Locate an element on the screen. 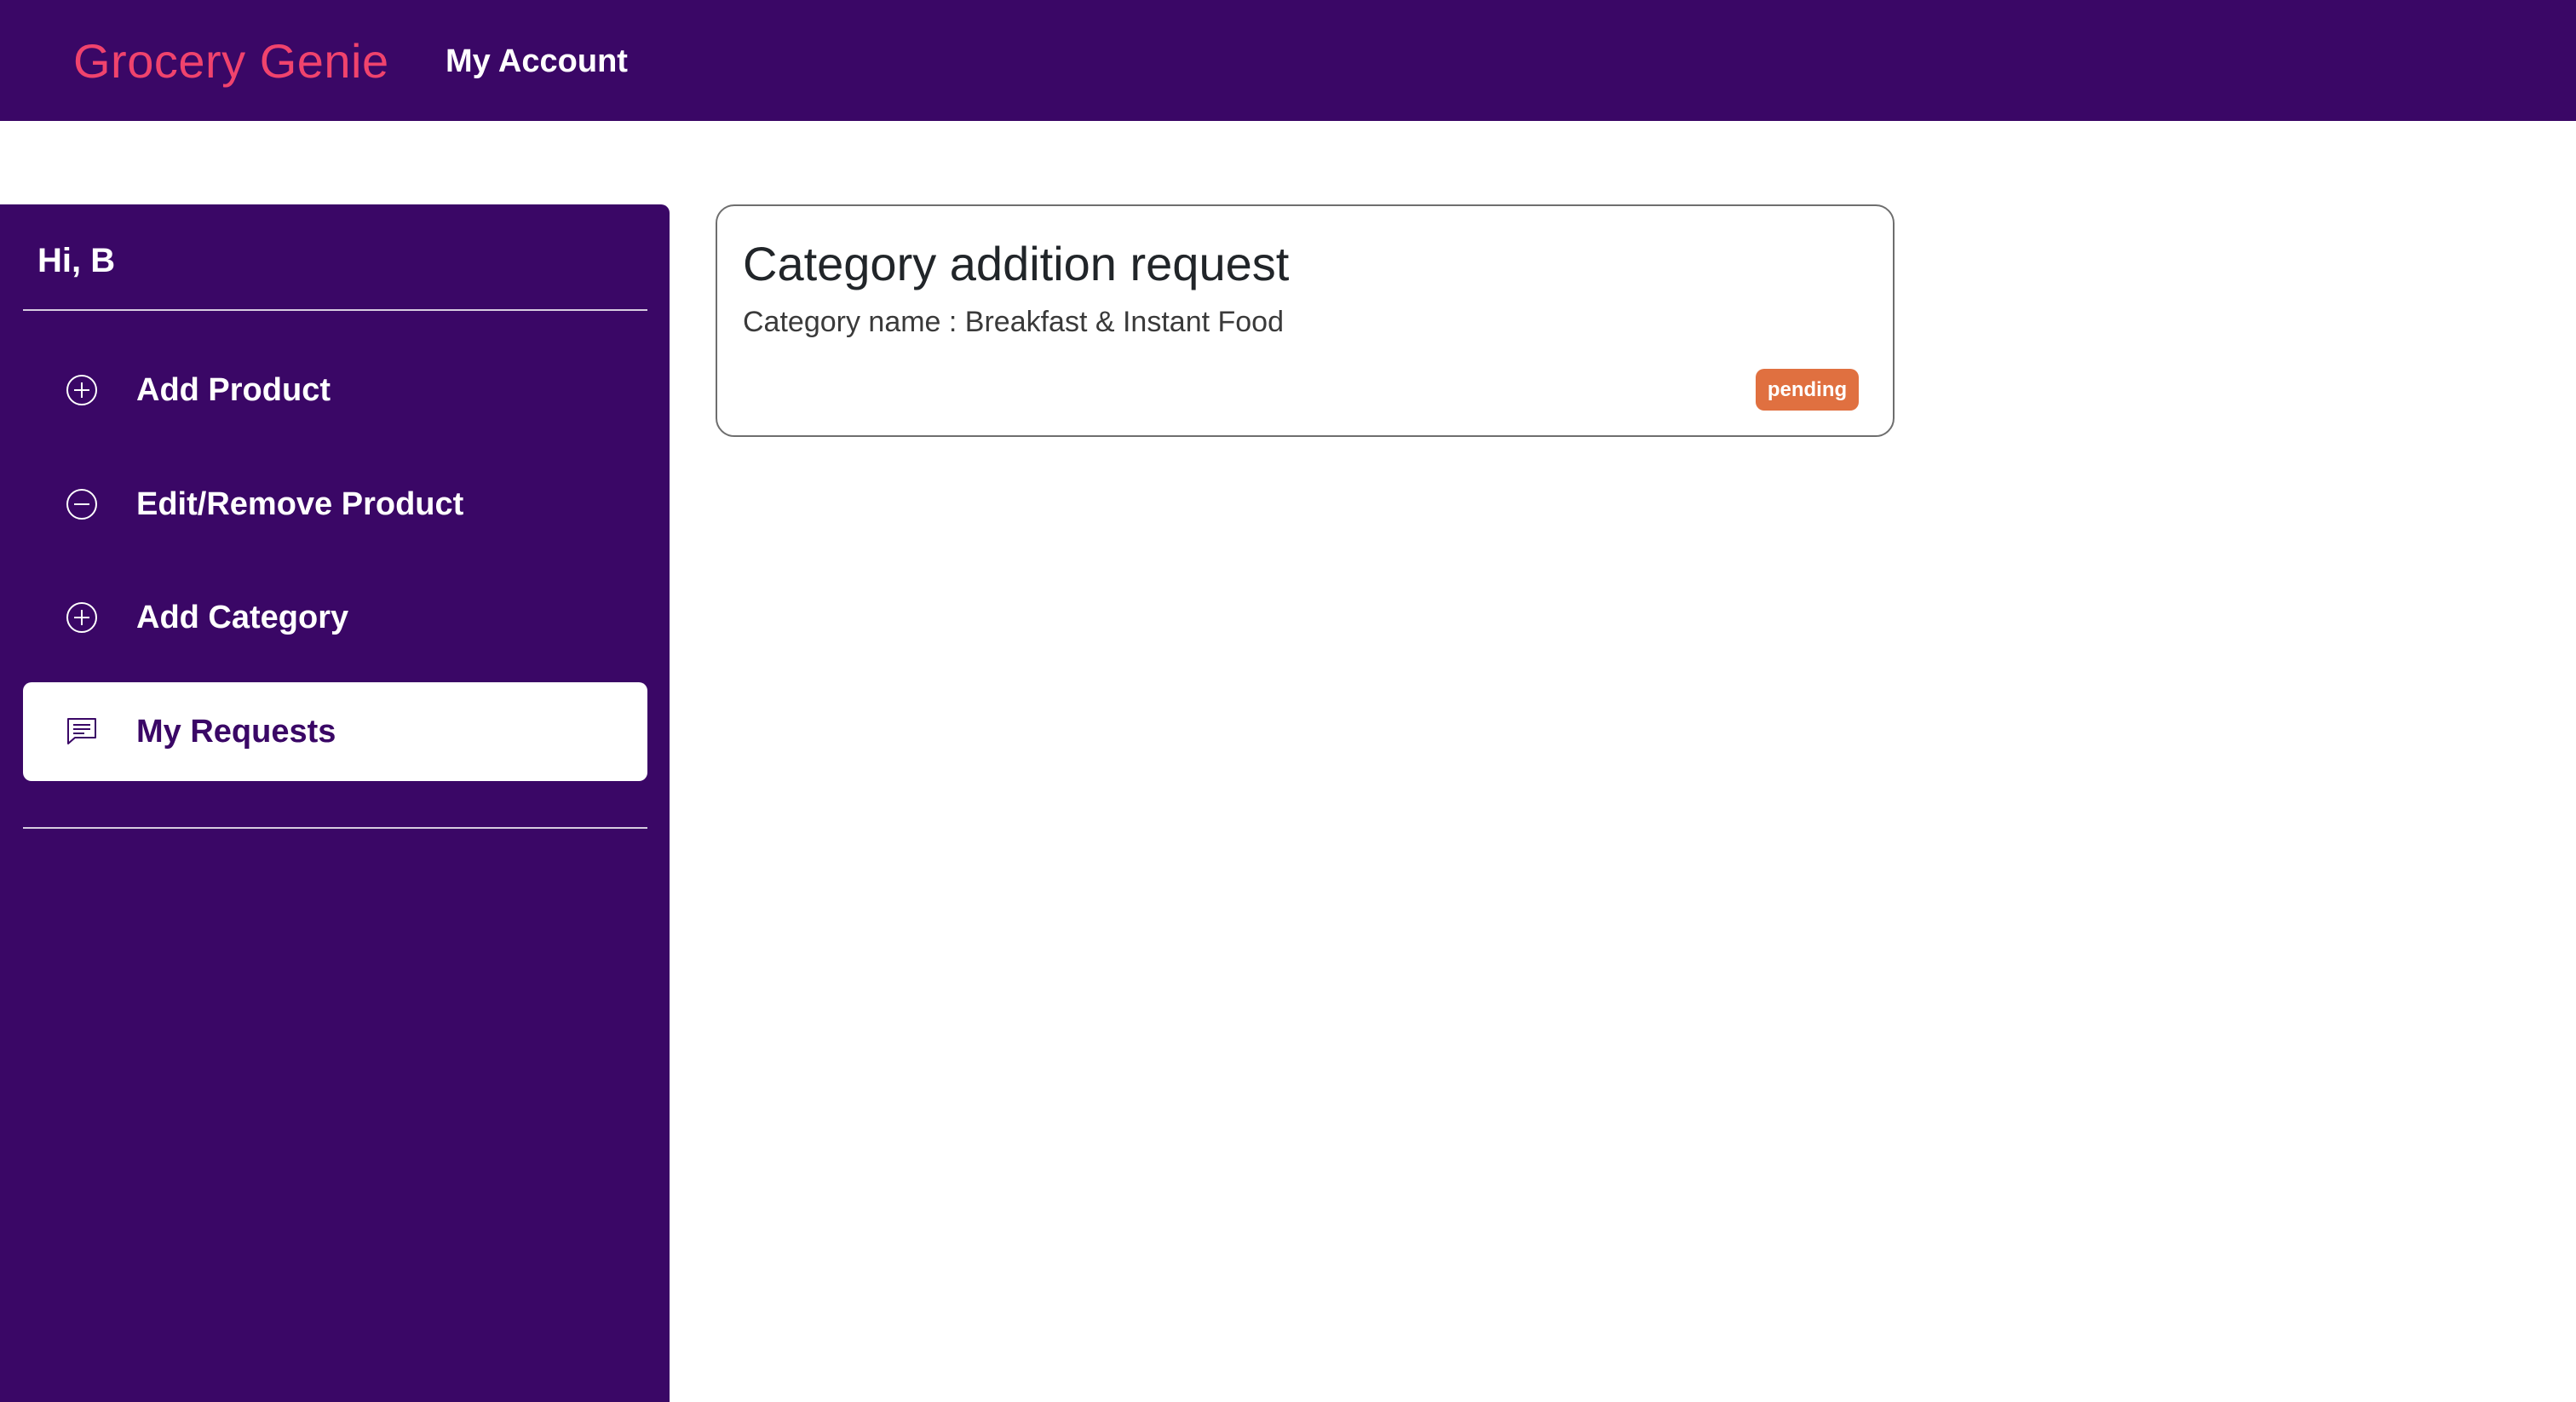  top-navbar: Grocery Genie My Account is located at coordinates (1288, 60).